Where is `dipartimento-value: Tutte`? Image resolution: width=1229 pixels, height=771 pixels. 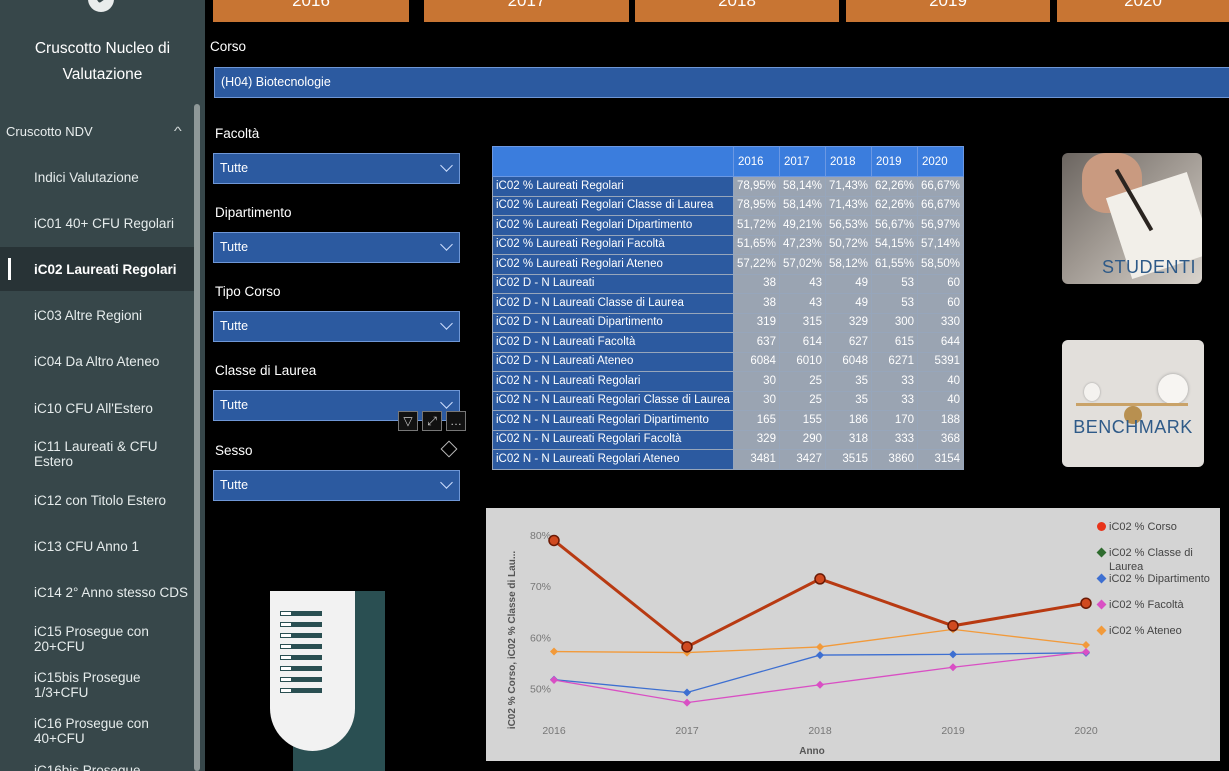 dipartimento-value: Tutte is located at coordinates (234, 247).